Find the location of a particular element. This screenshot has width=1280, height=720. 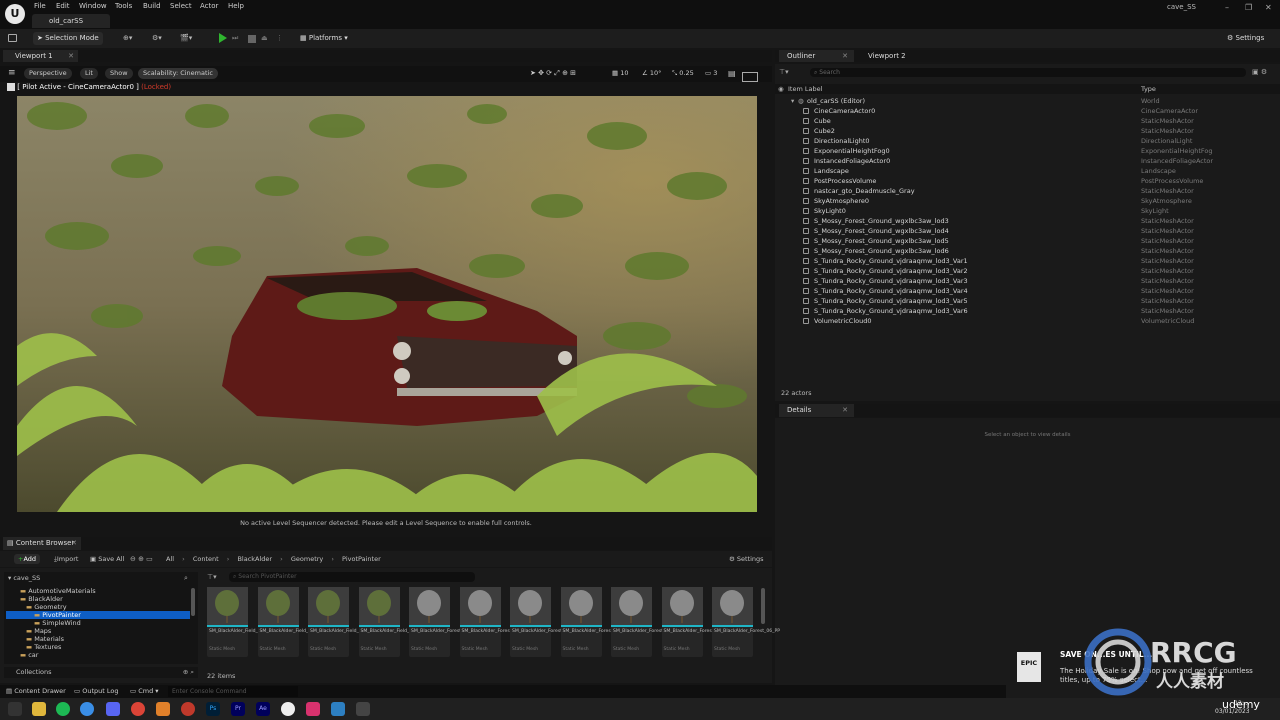

premiere-icon: Pr is located at coordinates (238, 709).